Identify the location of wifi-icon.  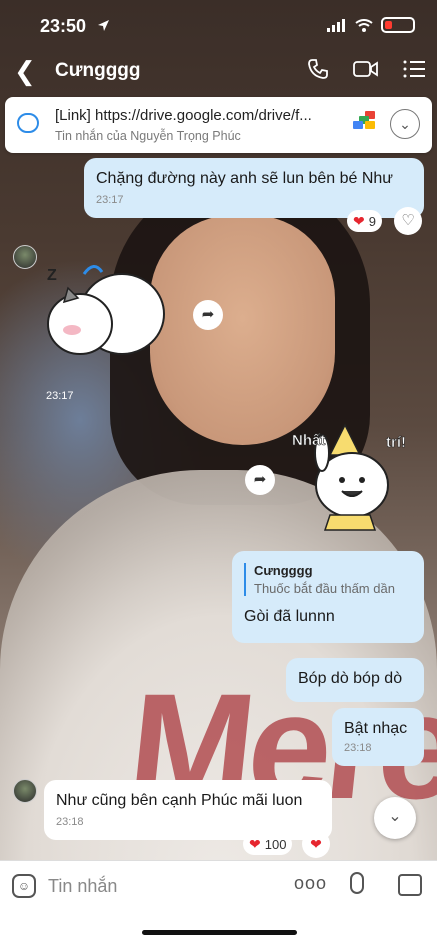
(364, 25).